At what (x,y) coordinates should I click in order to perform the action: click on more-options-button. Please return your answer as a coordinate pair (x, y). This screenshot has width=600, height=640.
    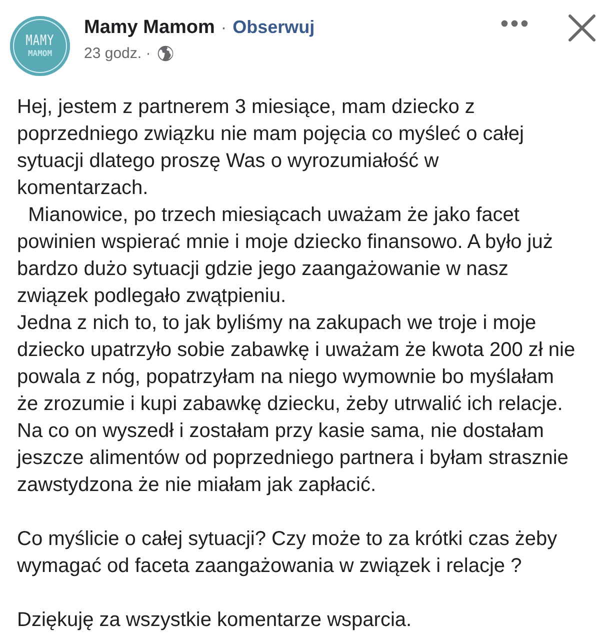
    Looking at the image, I should click on (514, 23).